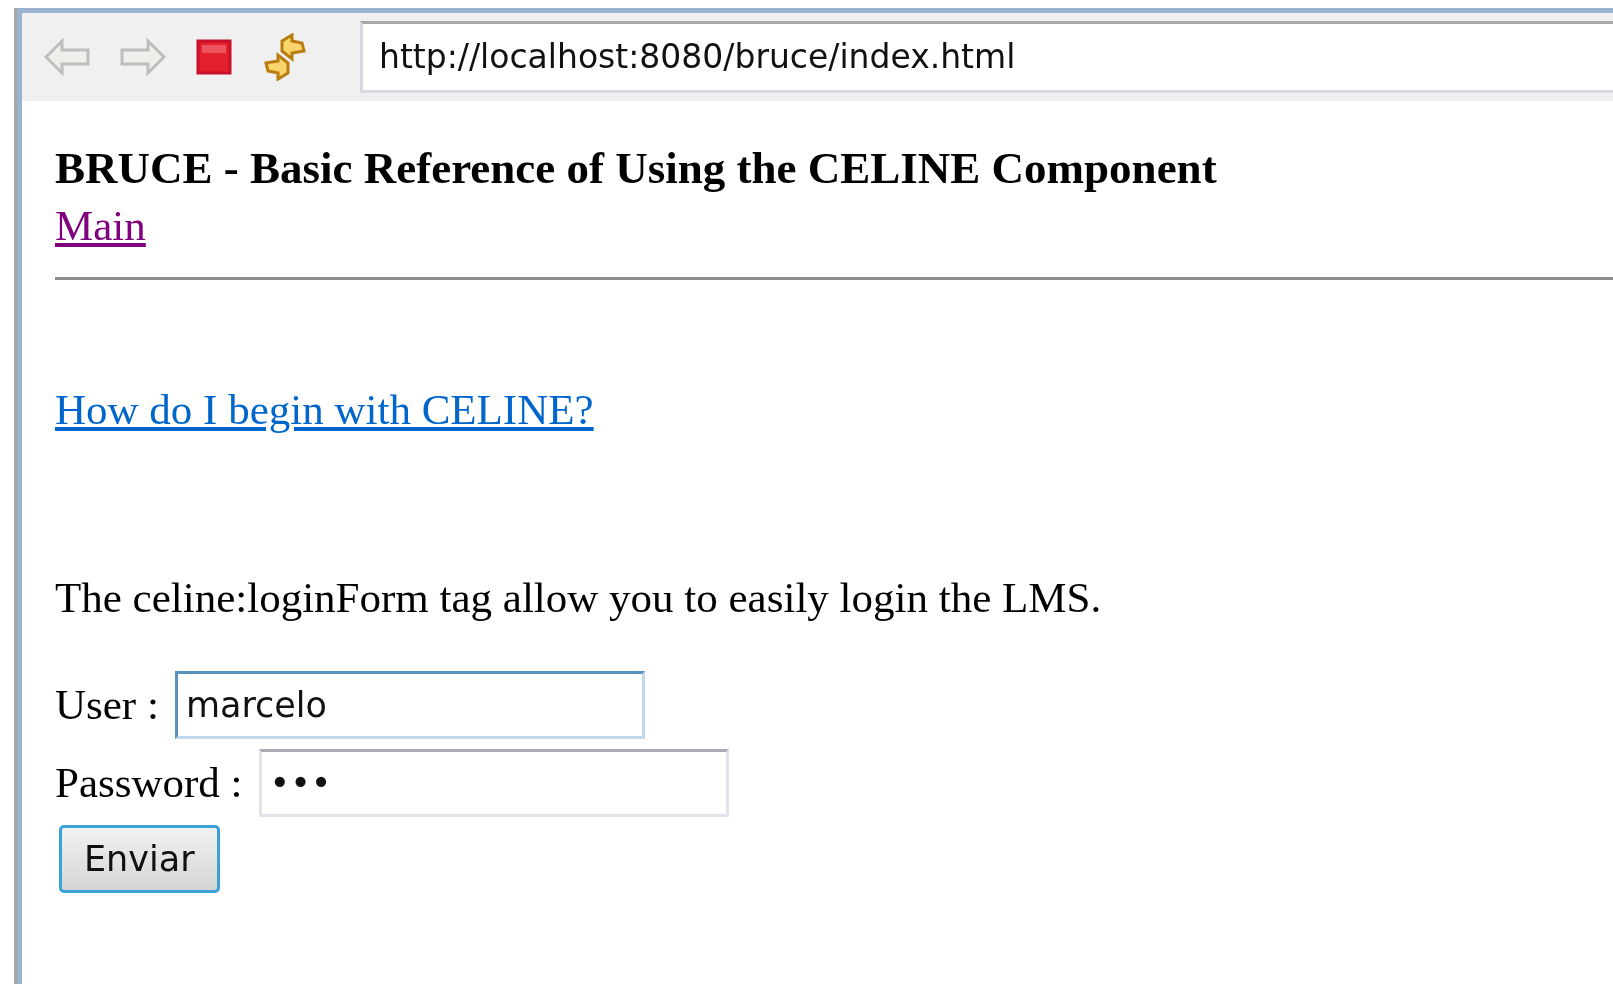 The image size is (1613, 984). I want to click on input-field: •••, so click(493, 782).